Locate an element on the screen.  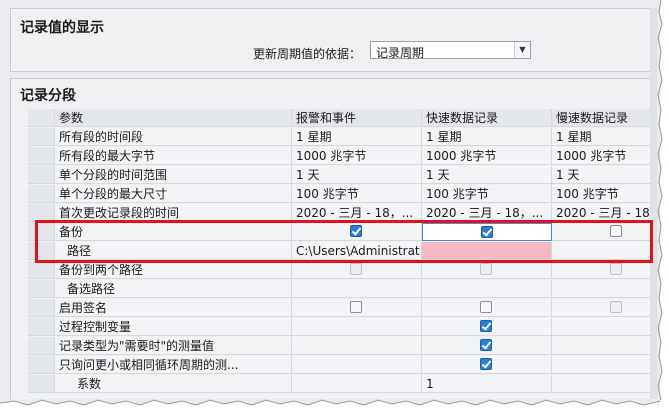
process-vars-fast-checkbox is located at coordinates (486, 326).